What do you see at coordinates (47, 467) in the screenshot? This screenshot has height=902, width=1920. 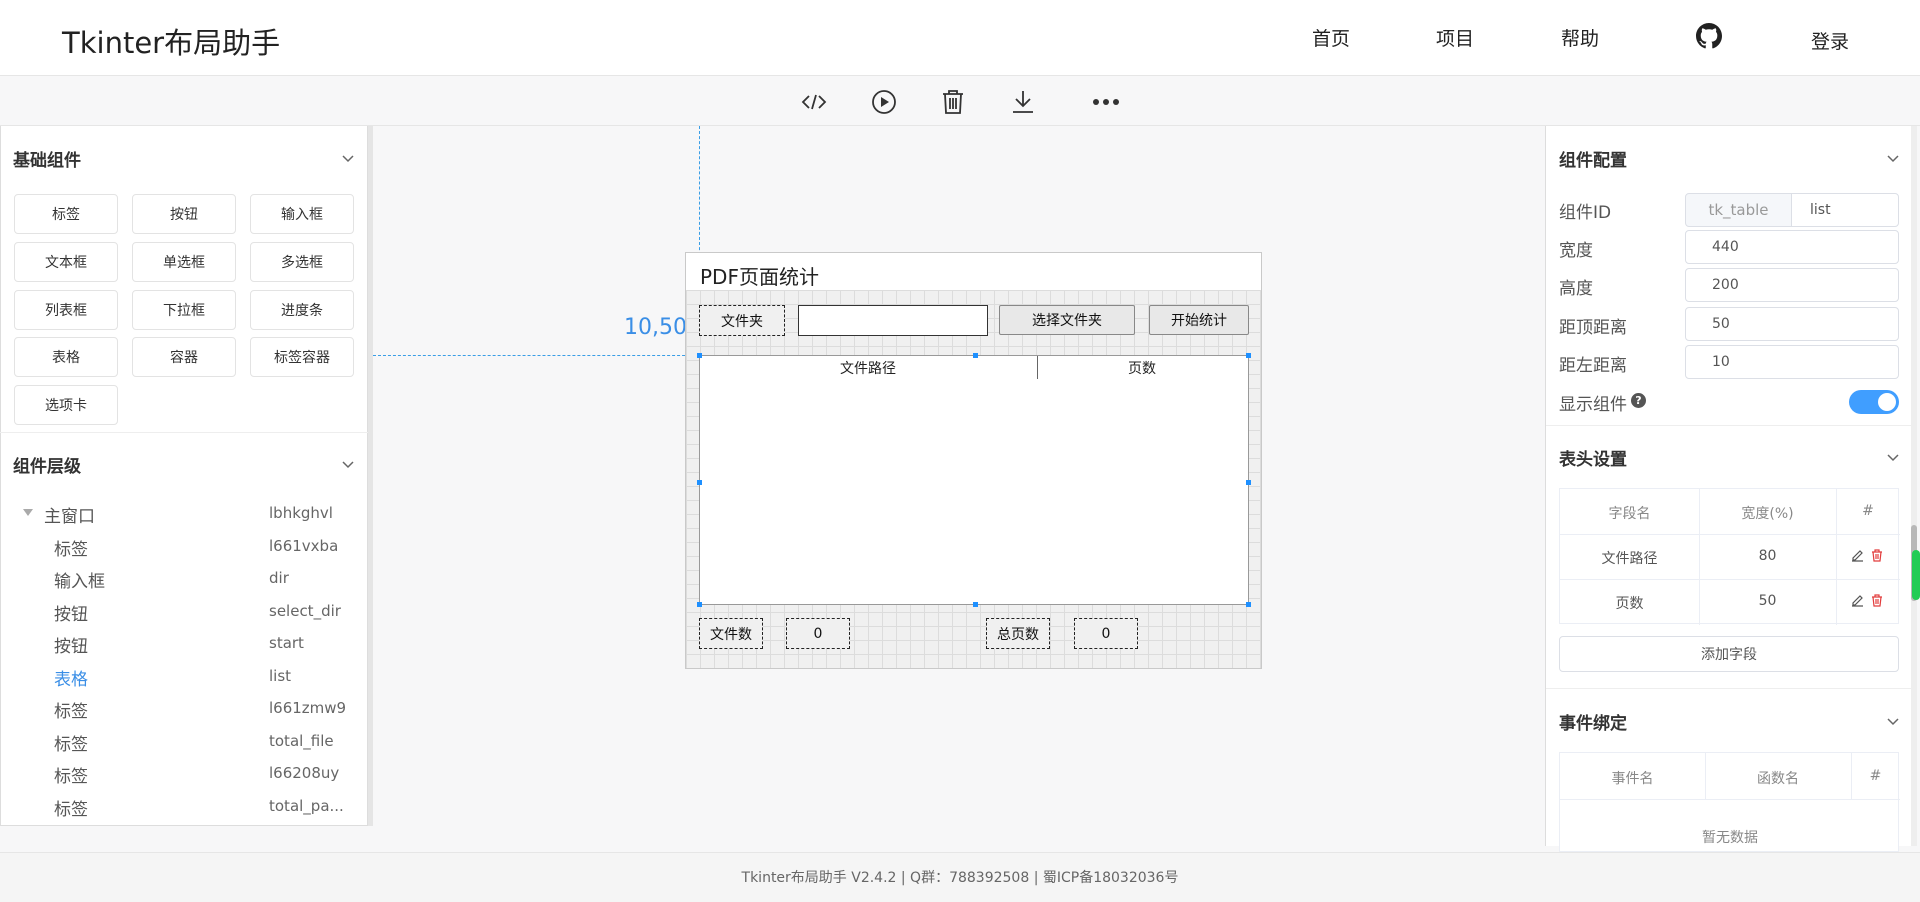 I see `hierarchy-title: 组件层级` at bounding box center [47, 467].